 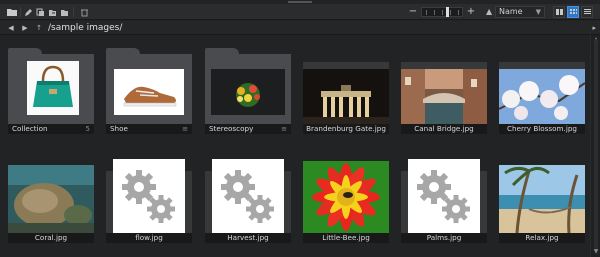 I want to click on toolbar: − + ▲ Name ▼, so click(x=300, y=12).